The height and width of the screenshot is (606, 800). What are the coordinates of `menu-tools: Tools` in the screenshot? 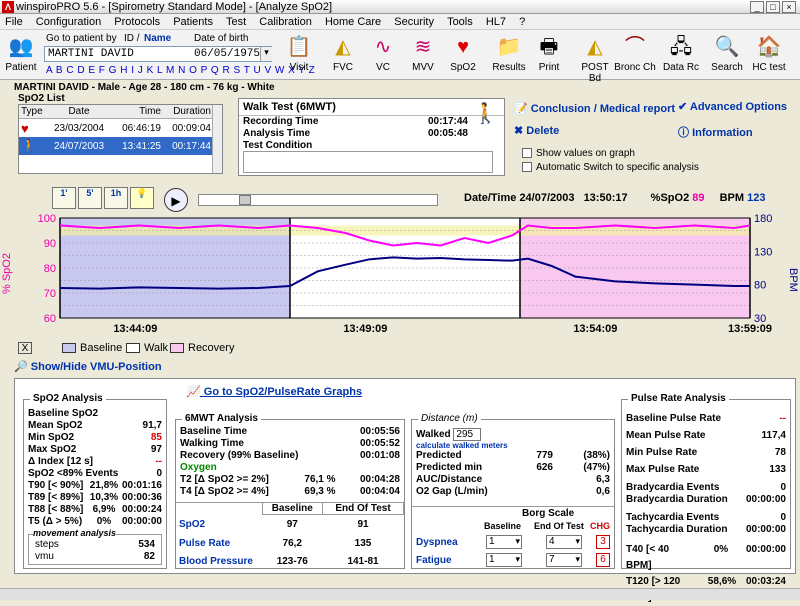 It's located at (460, 22).